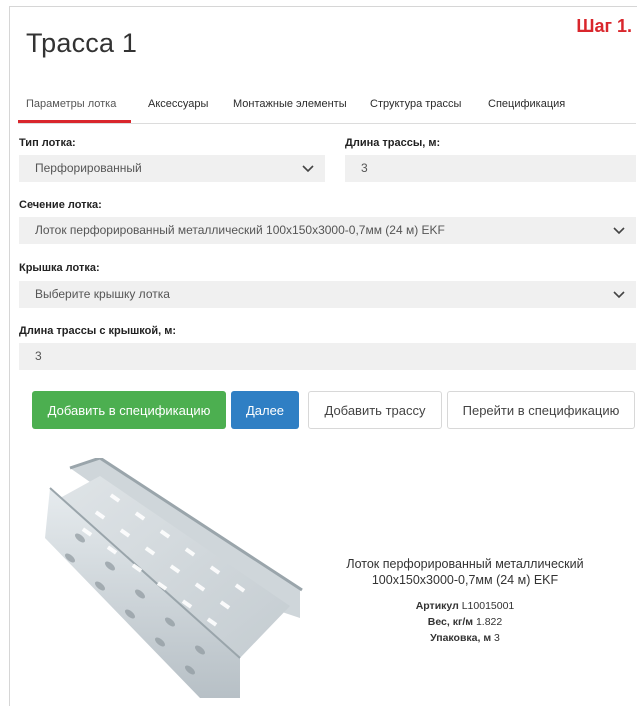 The width and height of the screenshot is (642, 708). Describe the element at coordinates (82, 43) in the screenshot. I see `page-title: Трасса 1` at that location.